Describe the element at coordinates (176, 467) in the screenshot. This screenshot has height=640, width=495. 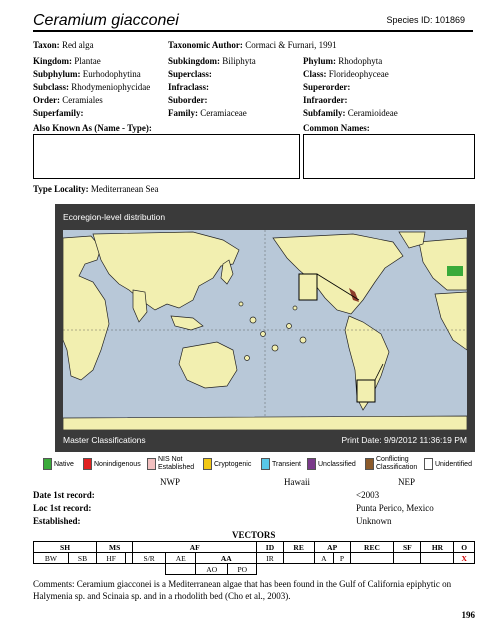
I see `legend-label-2: Established` at that location.